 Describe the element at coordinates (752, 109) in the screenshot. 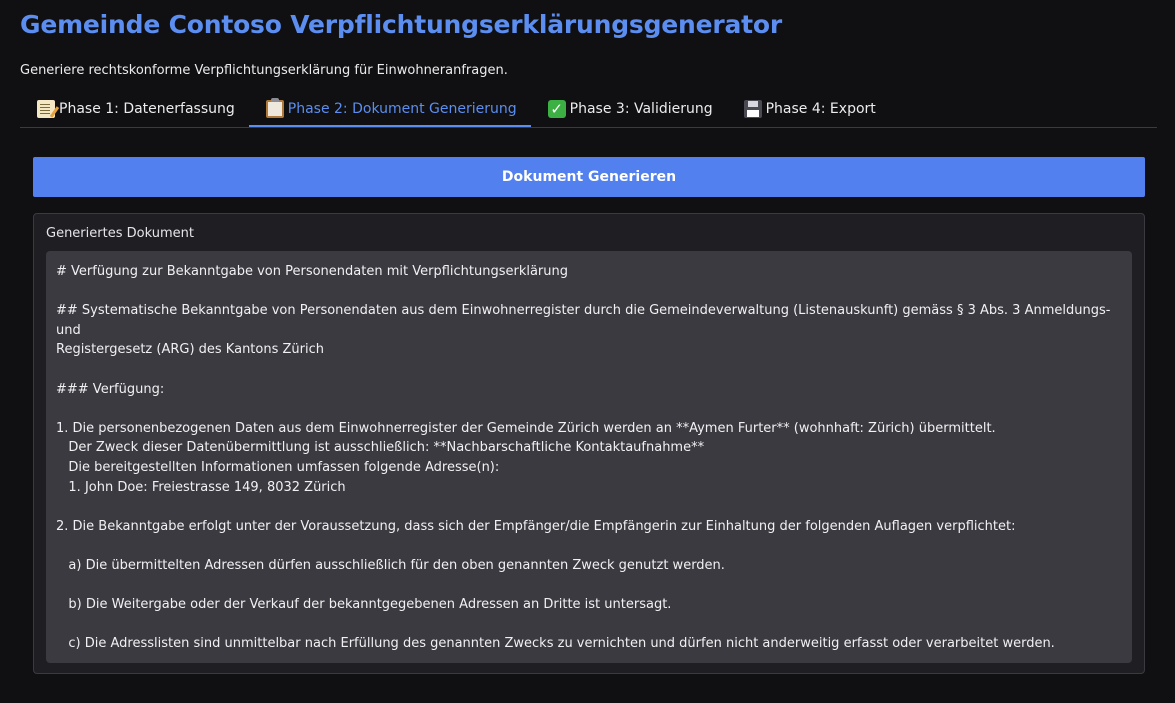

I see `floppy-disk-icon` at that location.